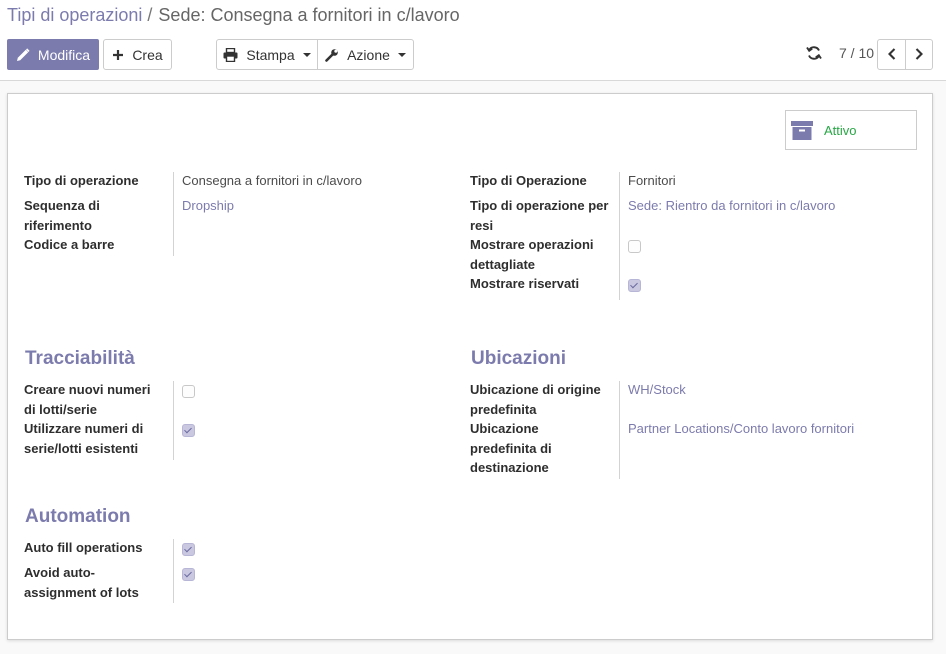  What do you see at coordinates (64, 54) in the screenshot?
I see `edit-button-label: Modifica` at bounding box center [64, 54].